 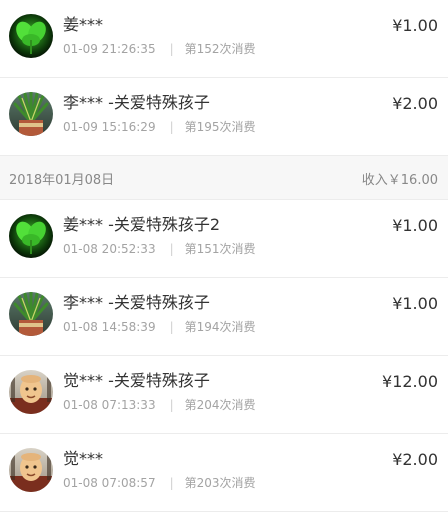 What do you see at coordinates (83, 458) in the screenshot?
I see `customer-name: 觉***` at bounding box center [83, 458].